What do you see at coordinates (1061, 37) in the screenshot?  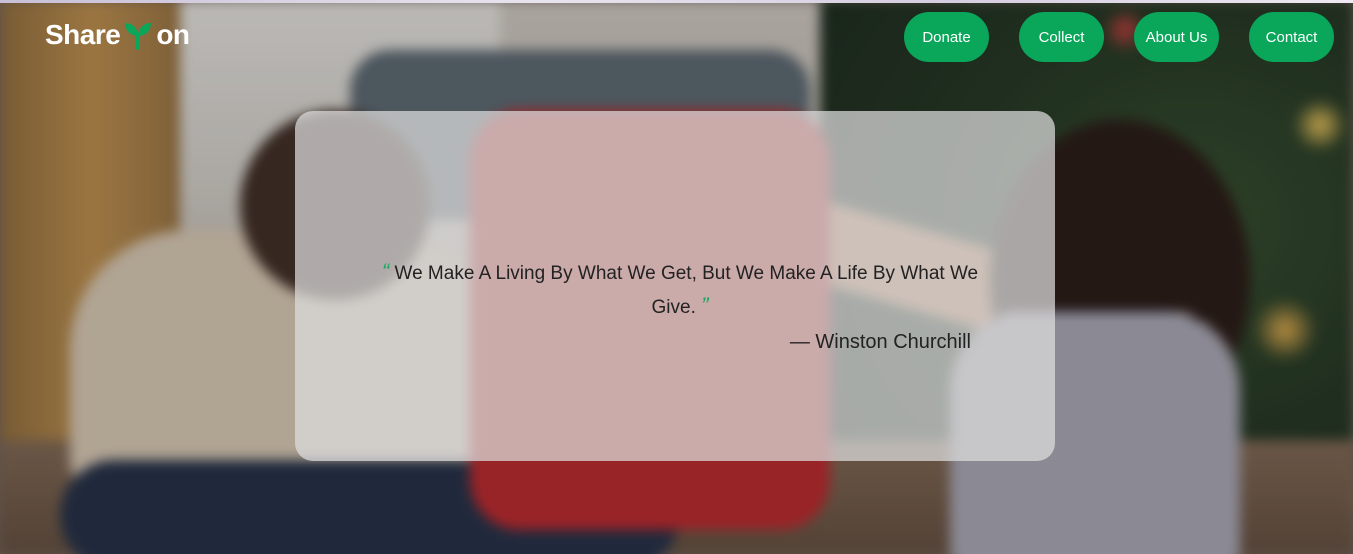 I see `nav-collect-button: Collect` at bounding box center [1061, 37].